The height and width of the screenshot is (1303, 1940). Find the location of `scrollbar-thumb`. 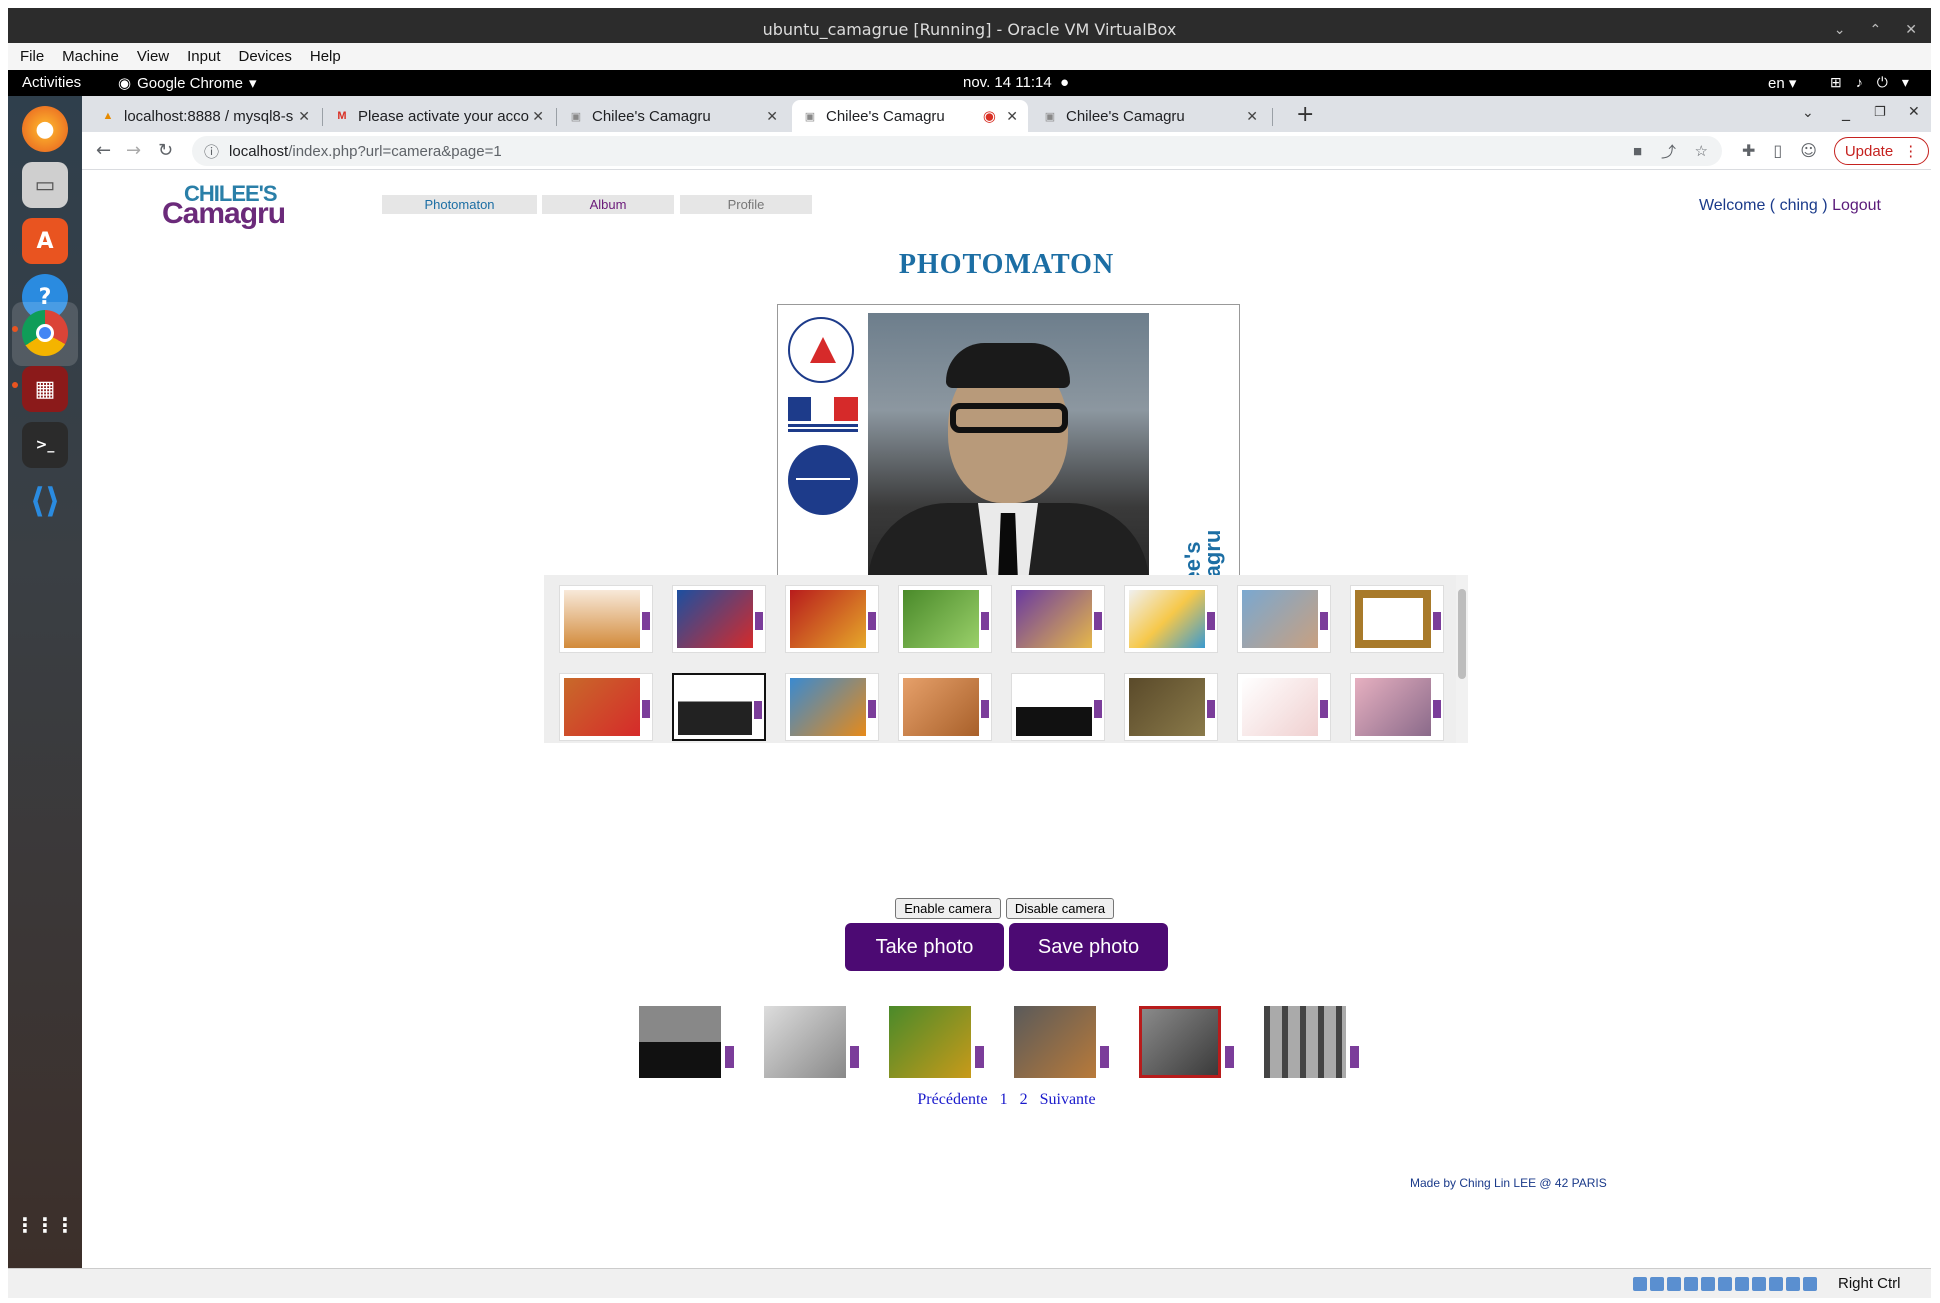

scrollbar-thumb is located at coordinates (1462, 634).